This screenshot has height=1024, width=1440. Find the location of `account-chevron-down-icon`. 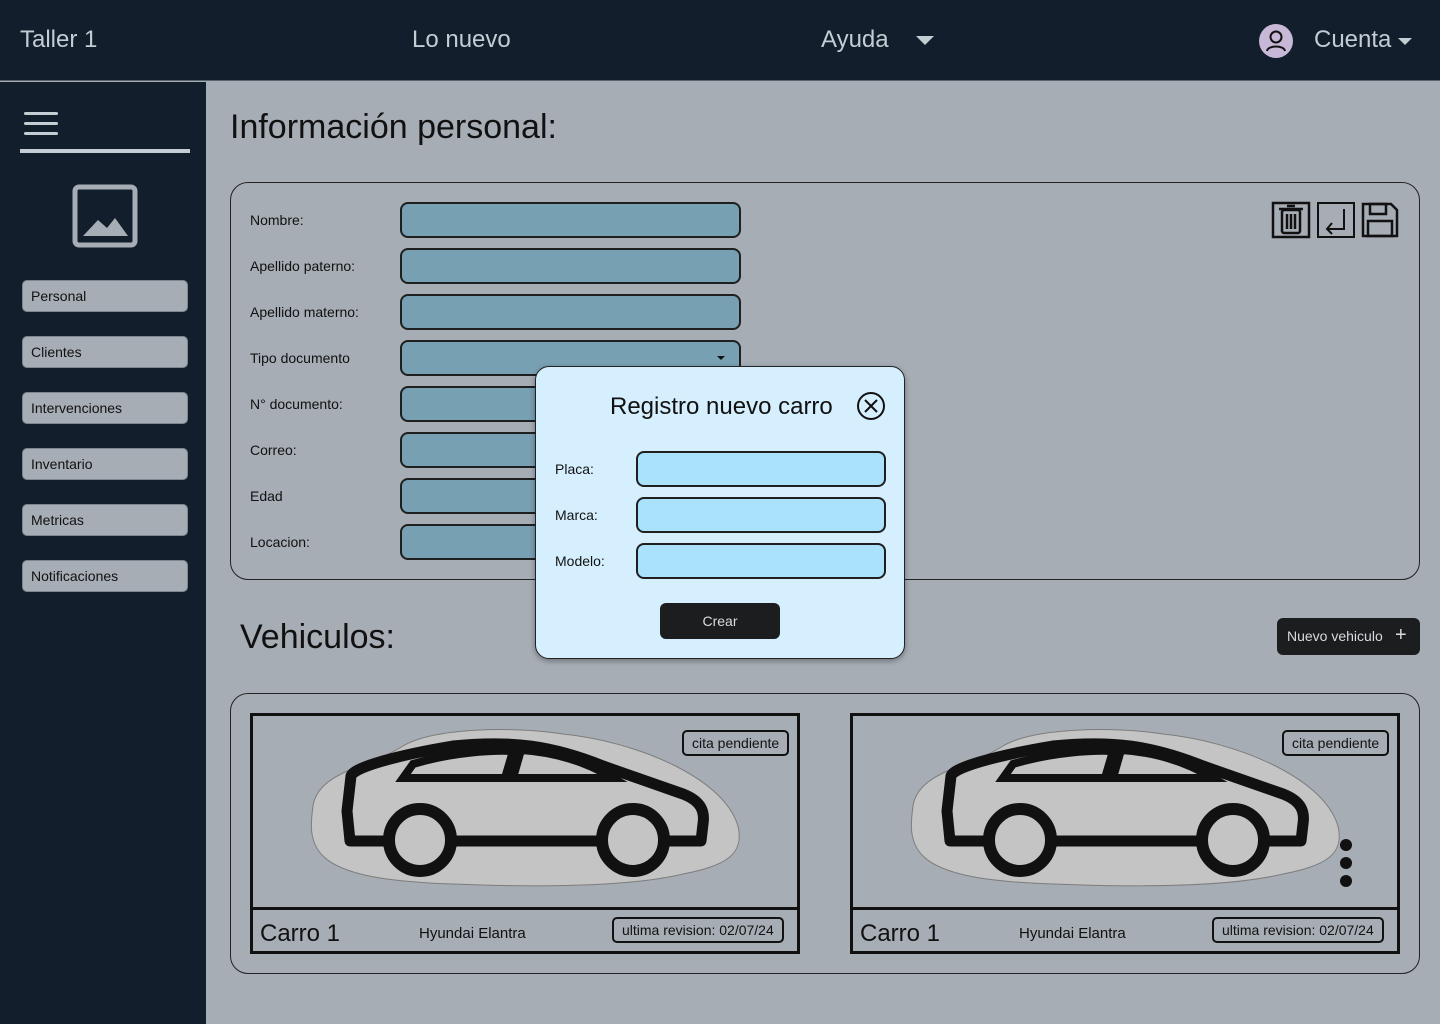

account-chevron-down-icon is located at coordinates (1405, 41).